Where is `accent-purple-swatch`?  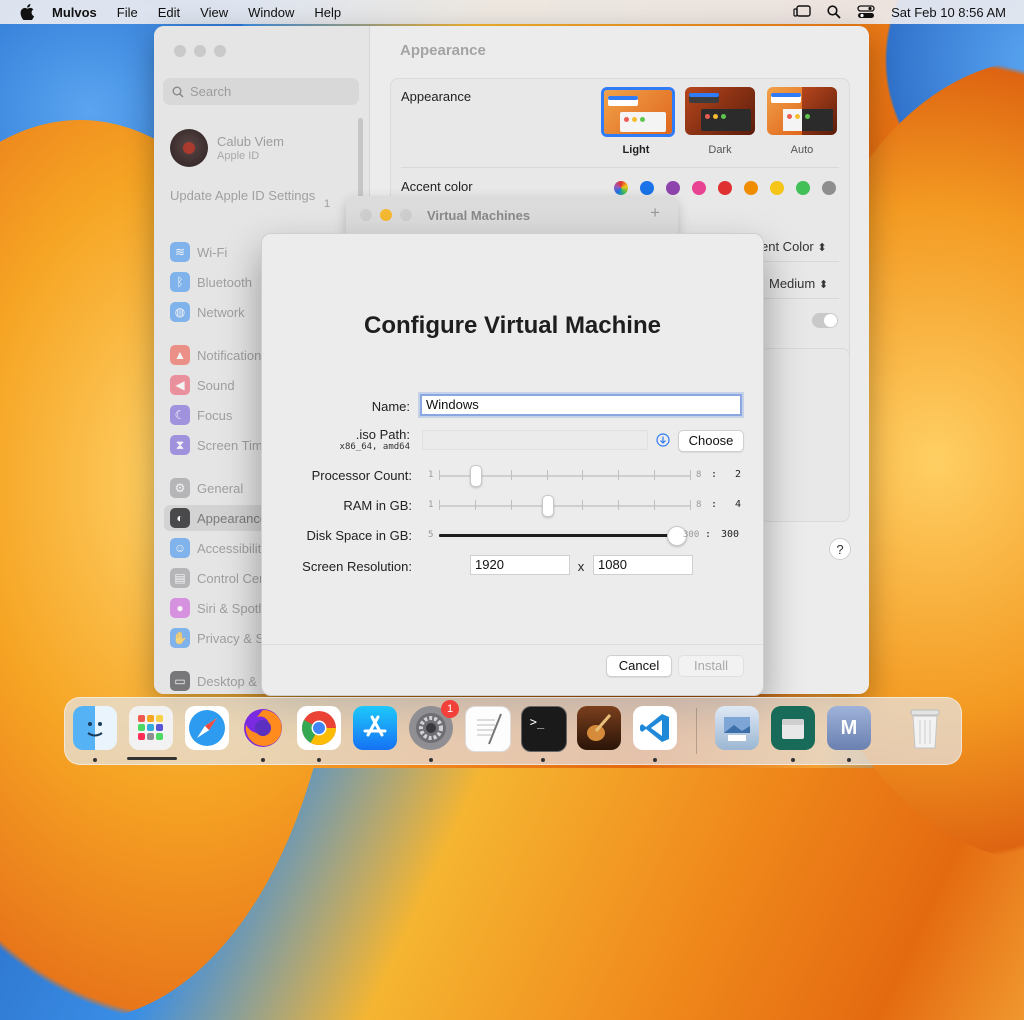 accent-purple-swatch is located at coordinates (673, 188).